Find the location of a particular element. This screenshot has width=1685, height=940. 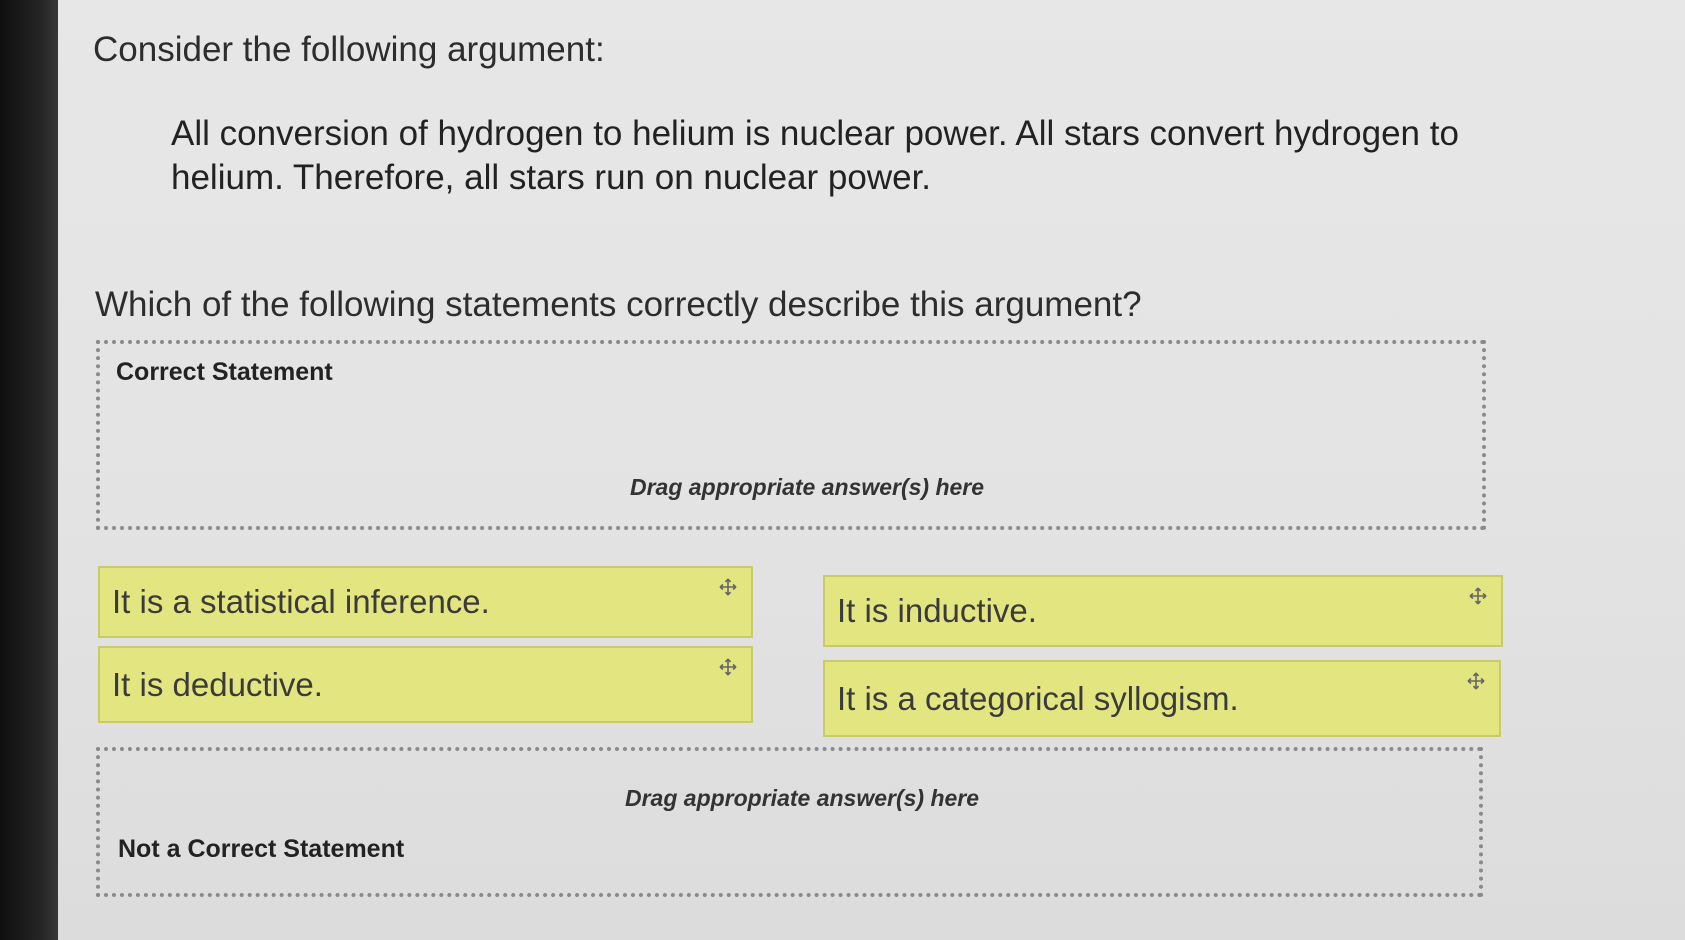

answer-tile-statistical-inference: It is a statistical inference. is located at coordinates (425, 602).